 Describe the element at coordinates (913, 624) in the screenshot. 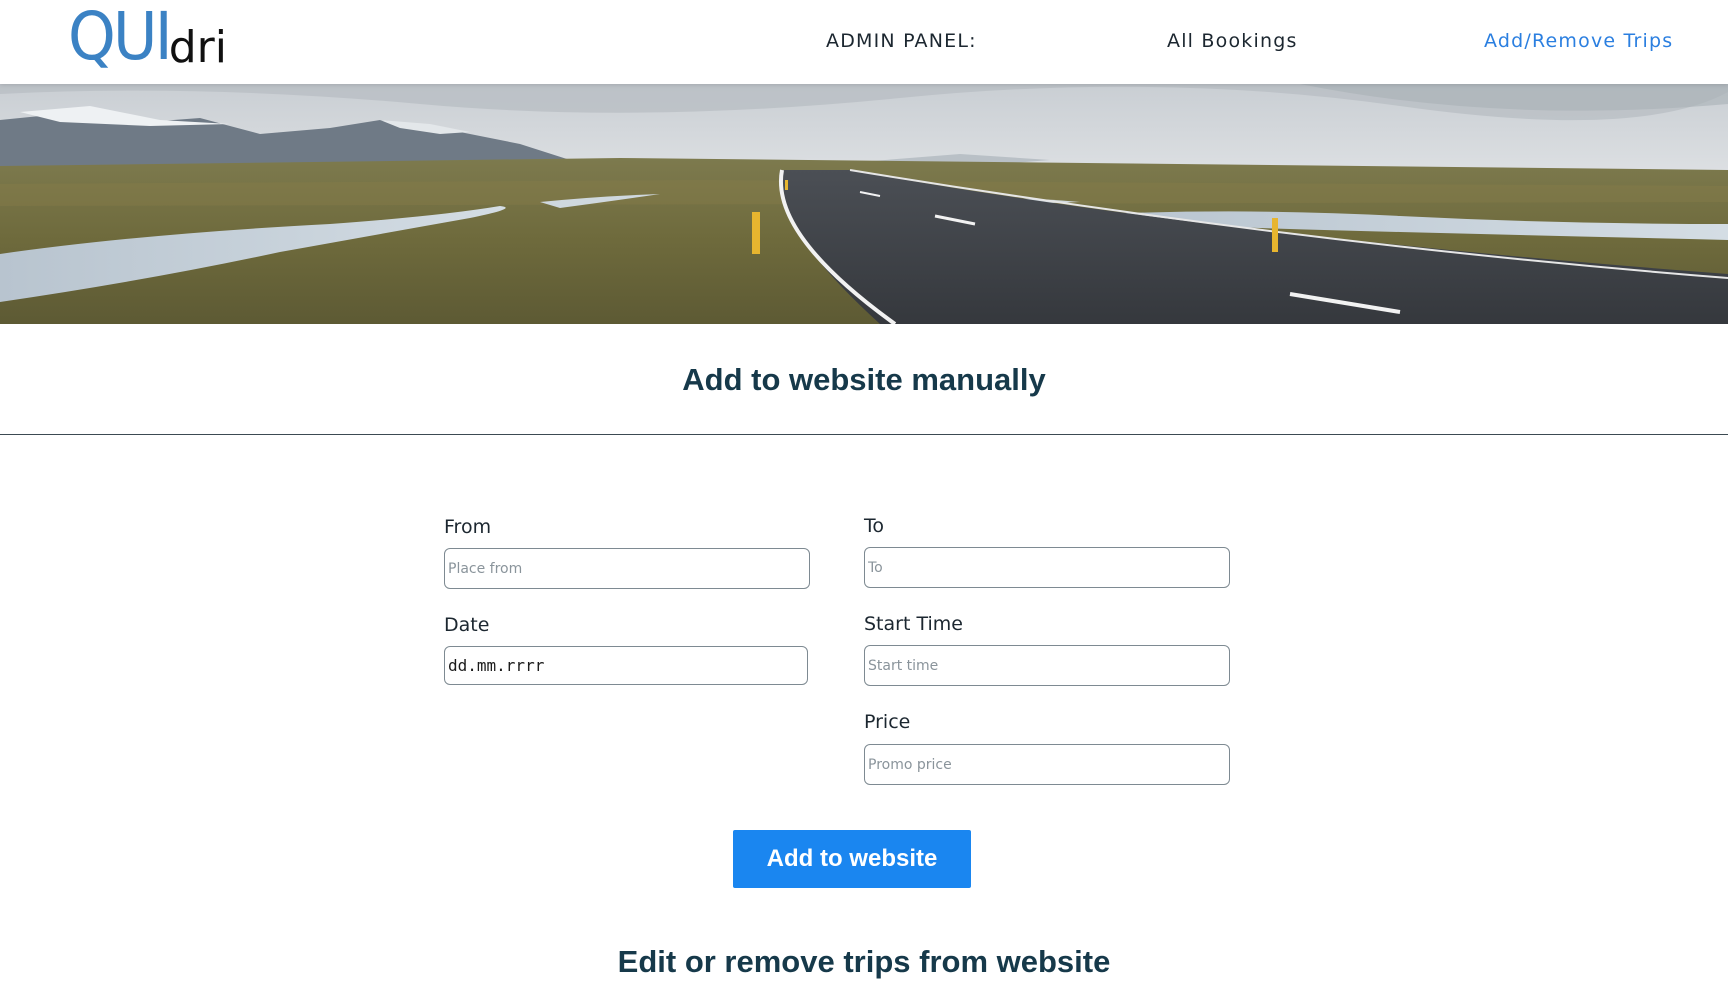

I see `start-time-label: Start Time` at that location.